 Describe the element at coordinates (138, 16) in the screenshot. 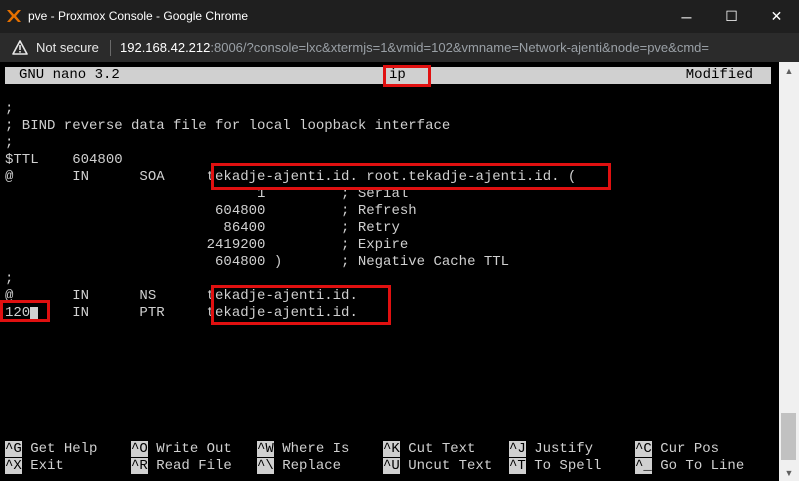

I see `window-title: pve - Proxmox Console - Google Chrome` at that location.